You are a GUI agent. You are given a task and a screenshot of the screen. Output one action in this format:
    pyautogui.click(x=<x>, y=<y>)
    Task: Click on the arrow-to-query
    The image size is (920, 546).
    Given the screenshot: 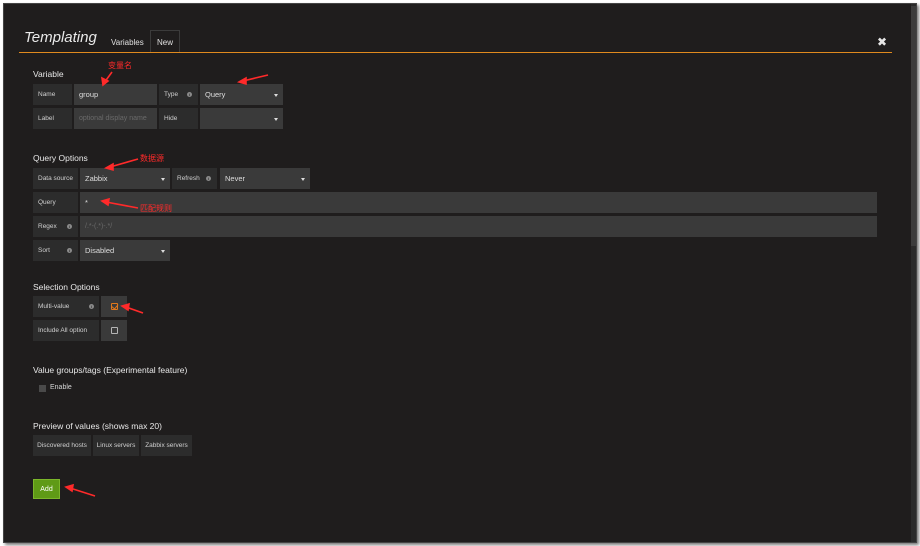 What is the action you would take?
    pyautogui.click(x=122, y=205)
    